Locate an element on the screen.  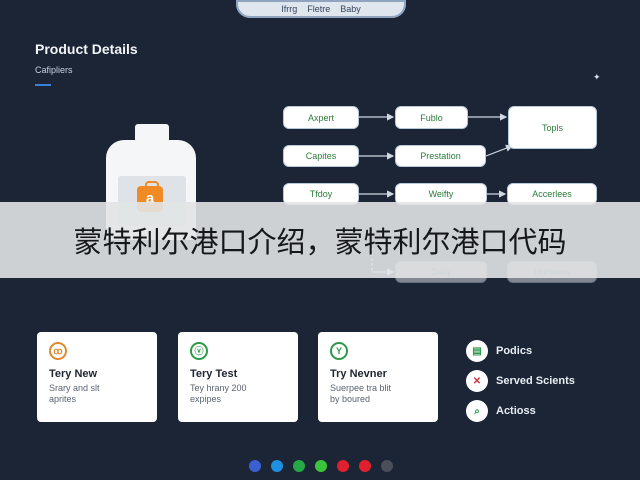
top-tab-bar: Ifrrg Fletre Baby is located at coordinates (321, 9).